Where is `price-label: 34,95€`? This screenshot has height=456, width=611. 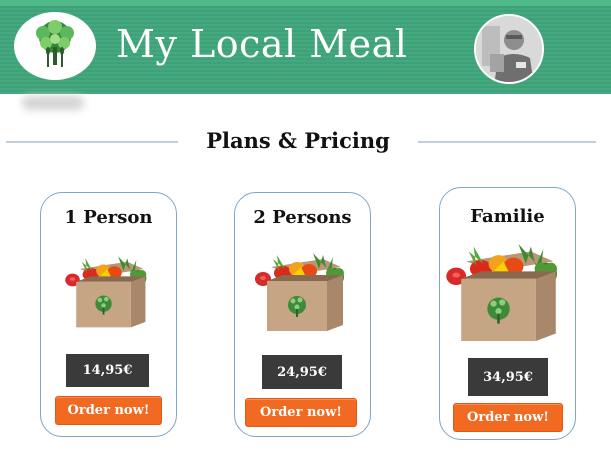 price-label: 34,95€ is located at coordinates (508, 377).